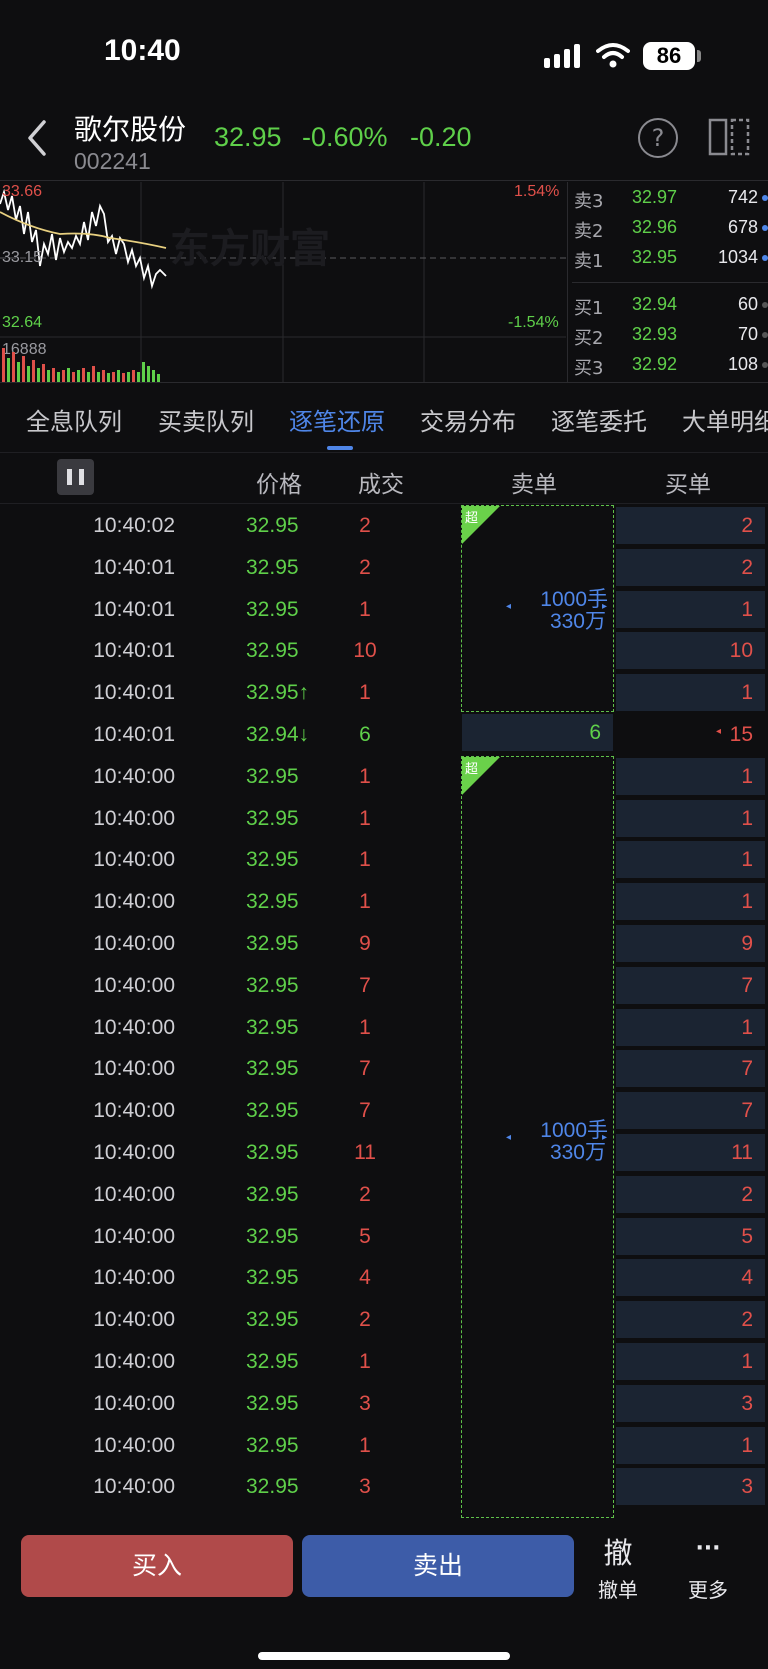 The width and height of the screenshot is (768, 1669). Describe the element at coordinates (708, 1588) in the screenshot. I see `more-button: 更多` at that location.